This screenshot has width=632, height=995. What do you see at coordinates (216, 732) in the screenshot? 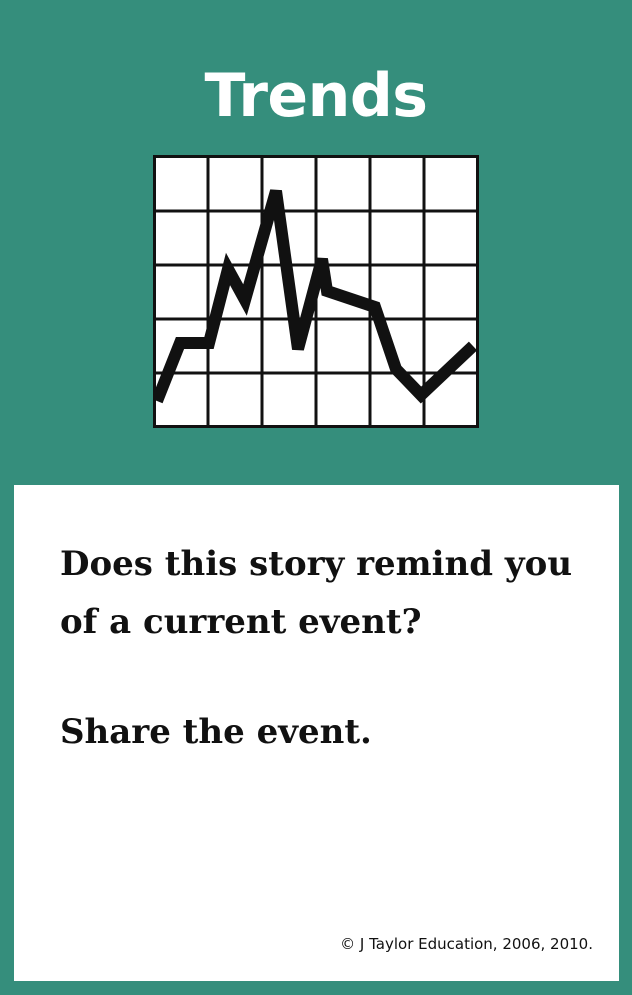
I see `instruction-text: Share the event.` at bounding box center [216, 732].